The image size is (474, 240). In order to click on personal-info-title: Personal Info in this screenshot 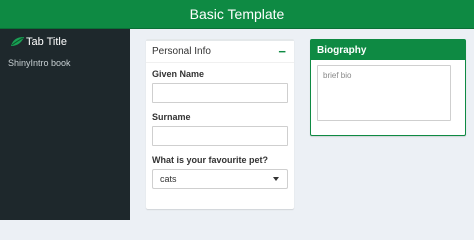, I will do `click(181, 51)`.